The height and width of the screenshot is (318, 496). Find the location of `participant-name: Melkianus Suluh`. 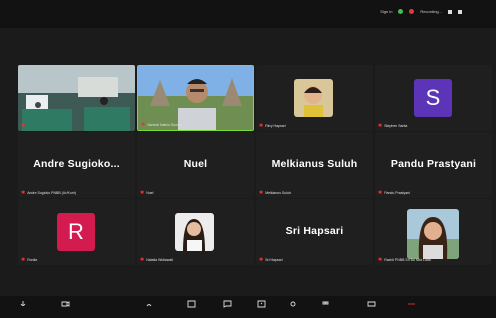

participant-name: Melkianus Suluh is located at coordinates (278, 193).